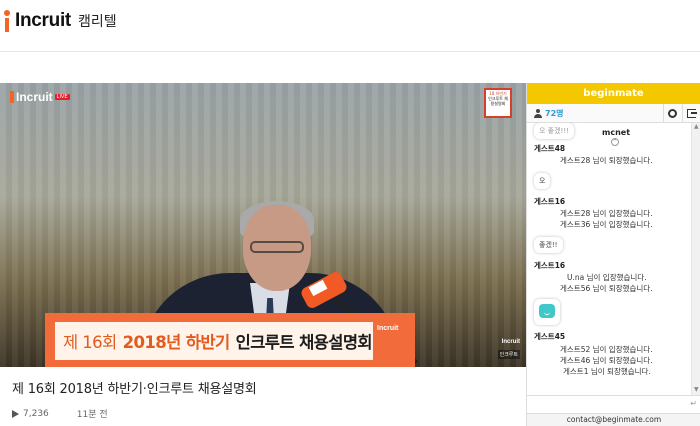  Describe the element at coordinates (97, 22) in the screenshot. I see `logo-subtitle: 캠리텔` at that location.